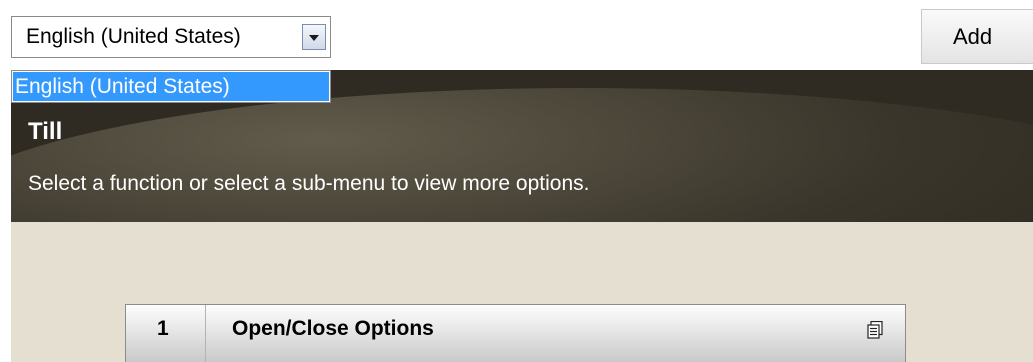  What do you see at coordinates (875, 330) in the screenshot?
I see `document-copy-icon` at bounding box center [875, 330].